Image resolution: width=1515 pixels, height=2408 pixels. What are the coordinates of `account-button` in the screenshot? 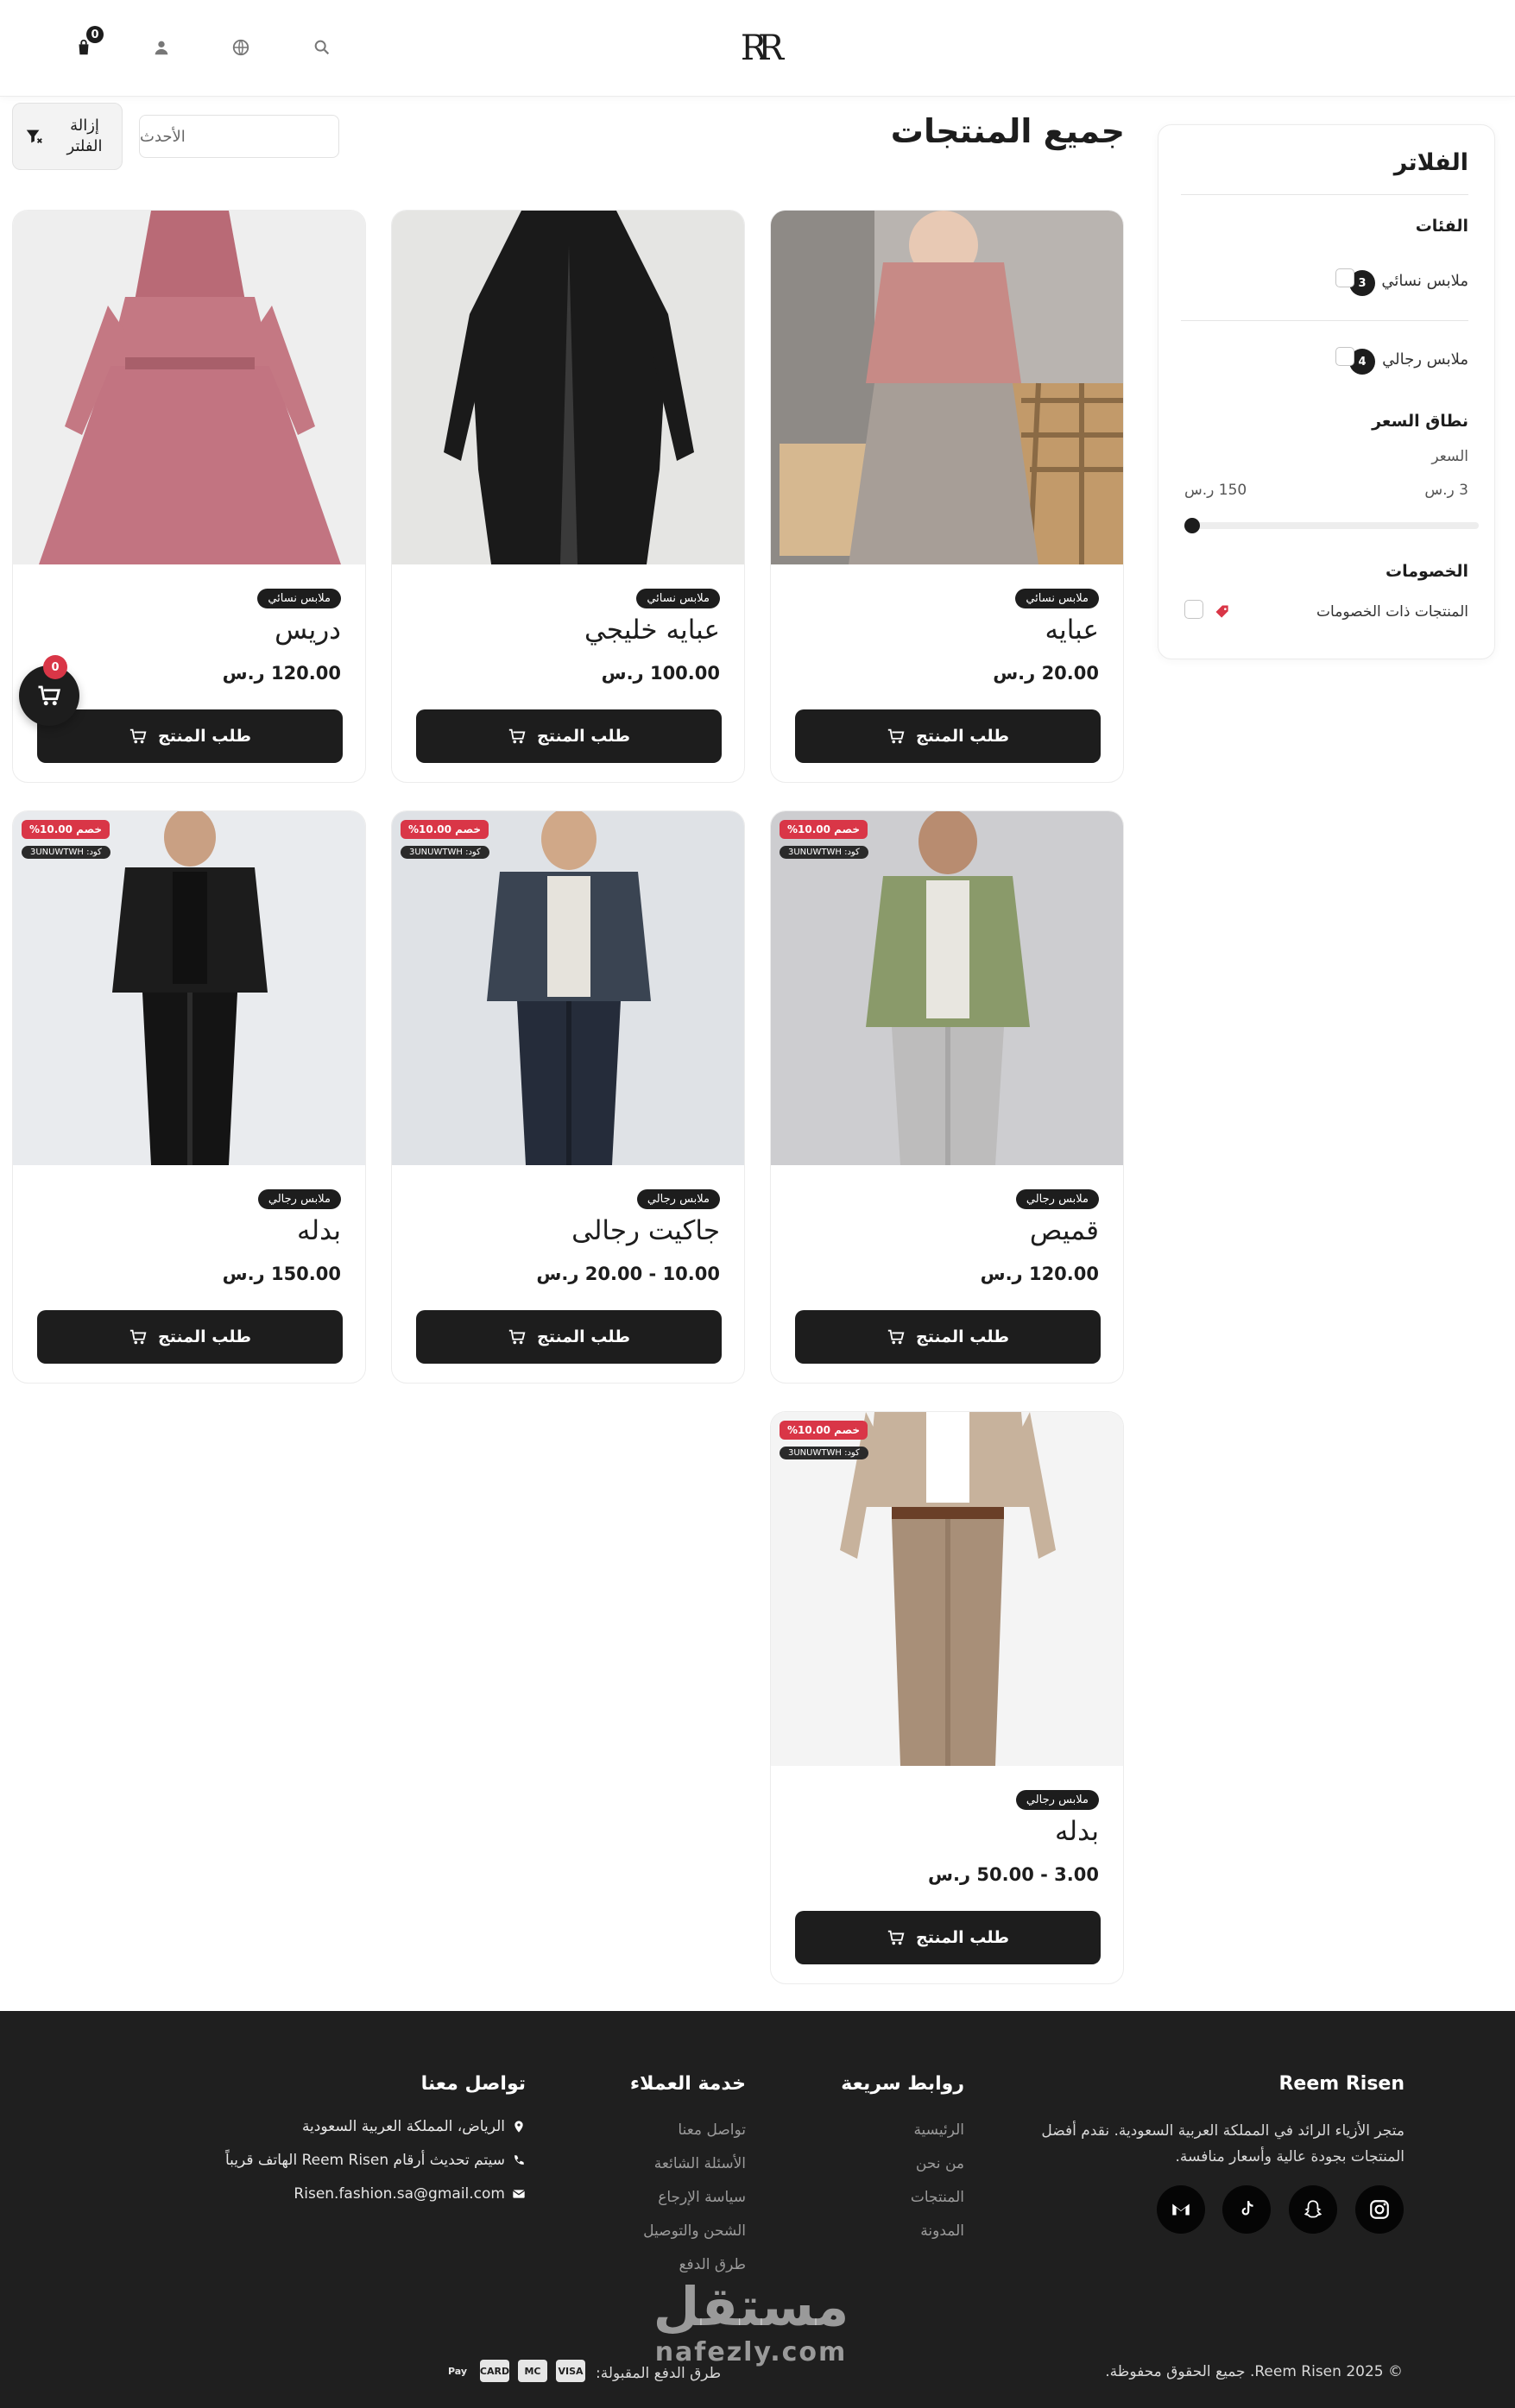 It's located at (161, 47).